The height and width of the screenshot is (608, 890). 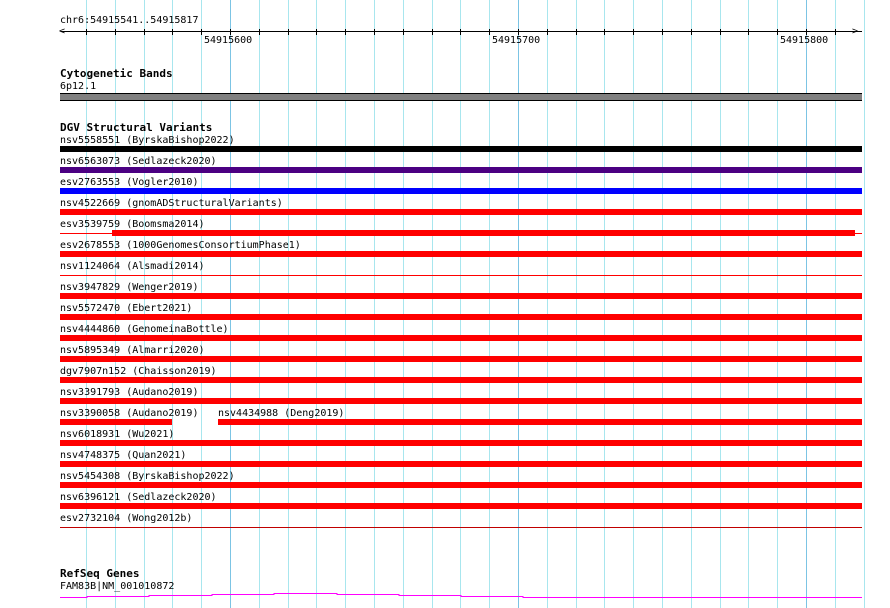 What do you see at coordinates (461, 97) in the screenshot?
I see `cytoband-bar` at bounding box center [461, 97].